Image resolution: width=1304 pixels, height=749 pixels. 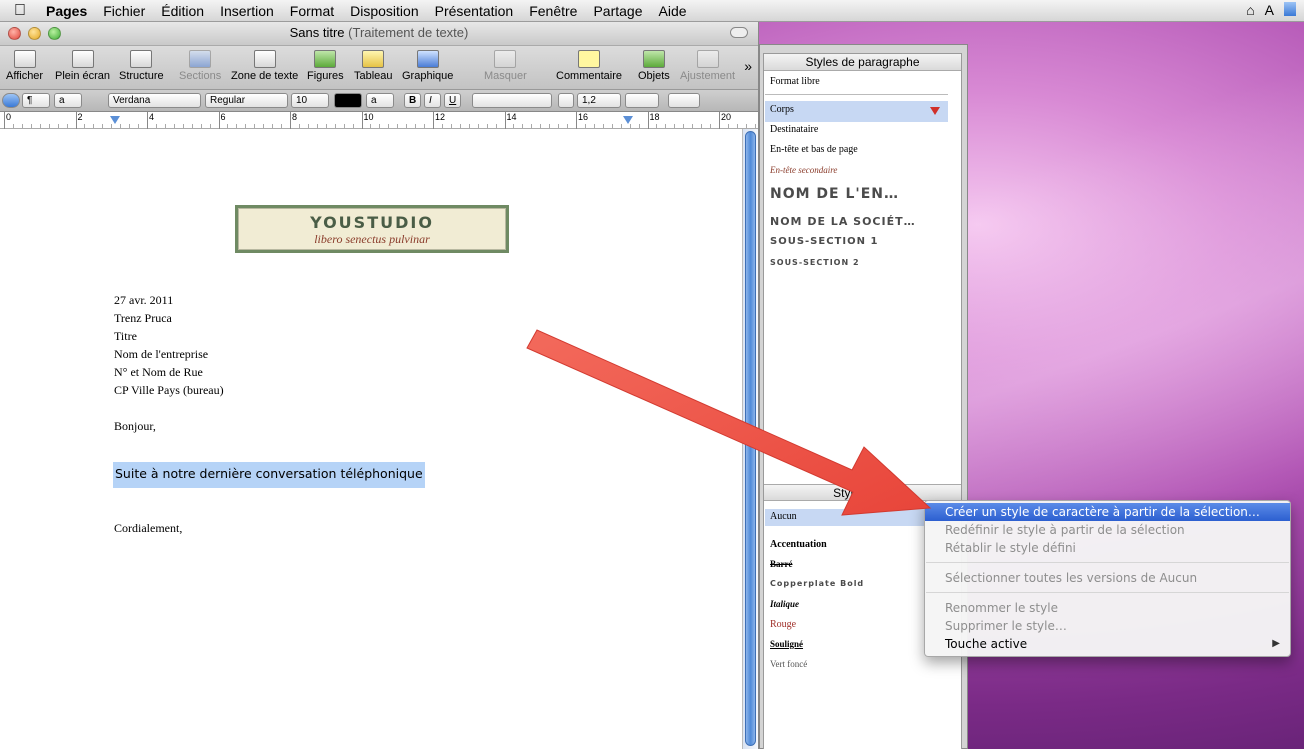 I want to click on commentaire-button: Commentaire, so click(x=589, y=66).